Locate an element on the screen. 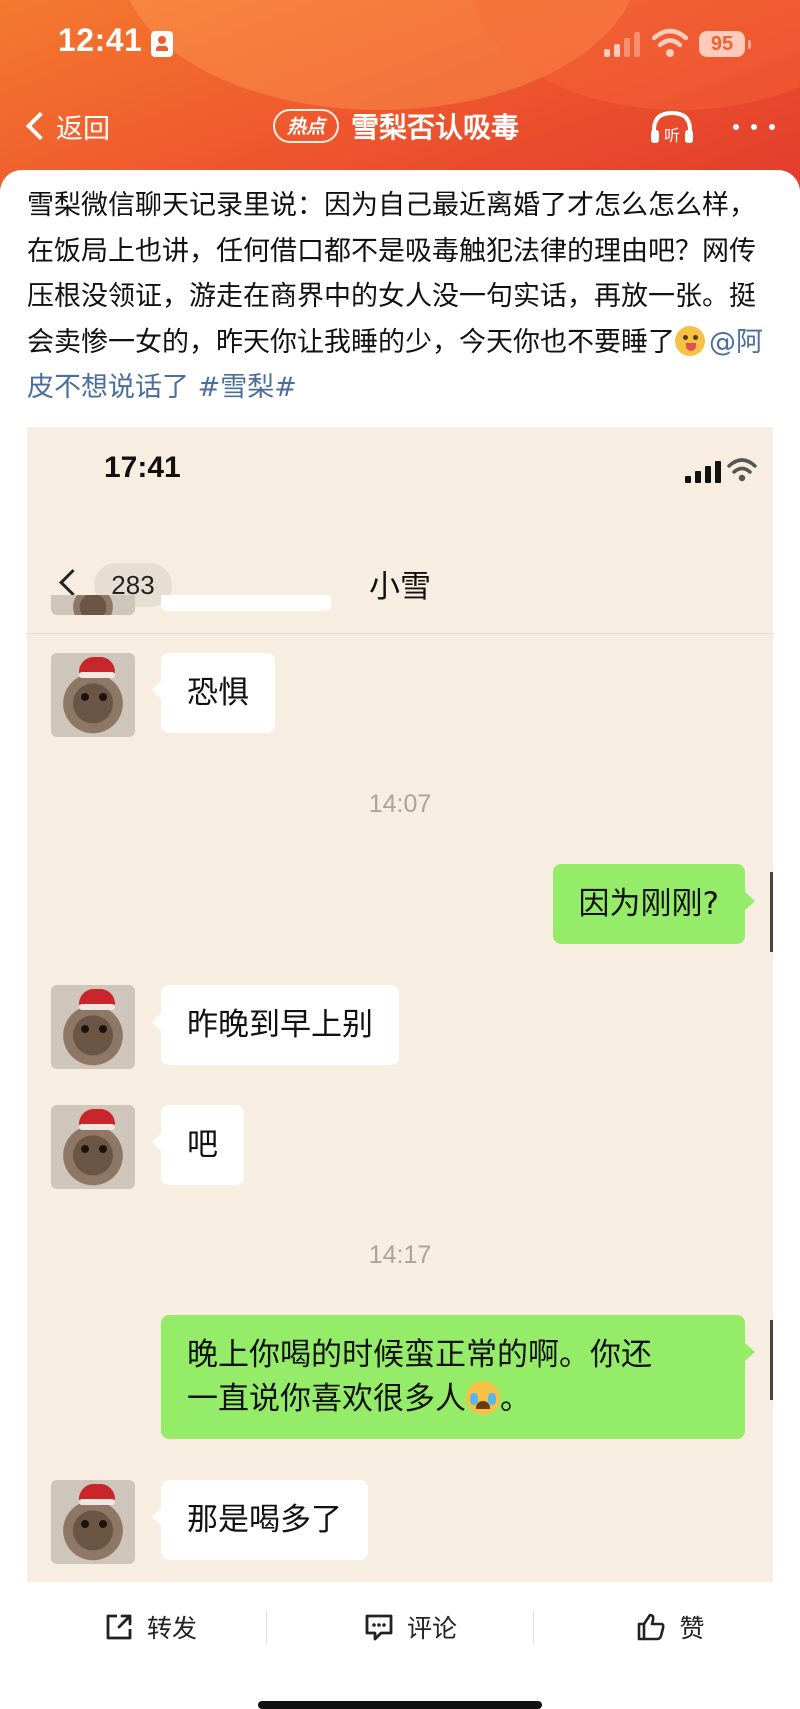  like-label: 赞 is located at coordinates (692, 1628).